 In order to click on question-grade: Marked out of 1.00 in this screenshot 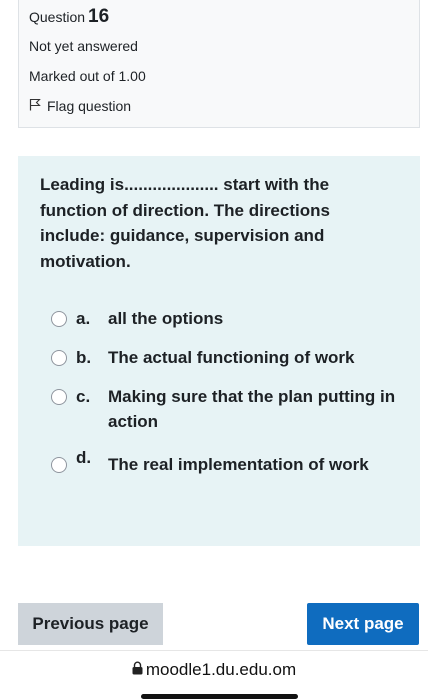, I will do `click(87, 76)`.